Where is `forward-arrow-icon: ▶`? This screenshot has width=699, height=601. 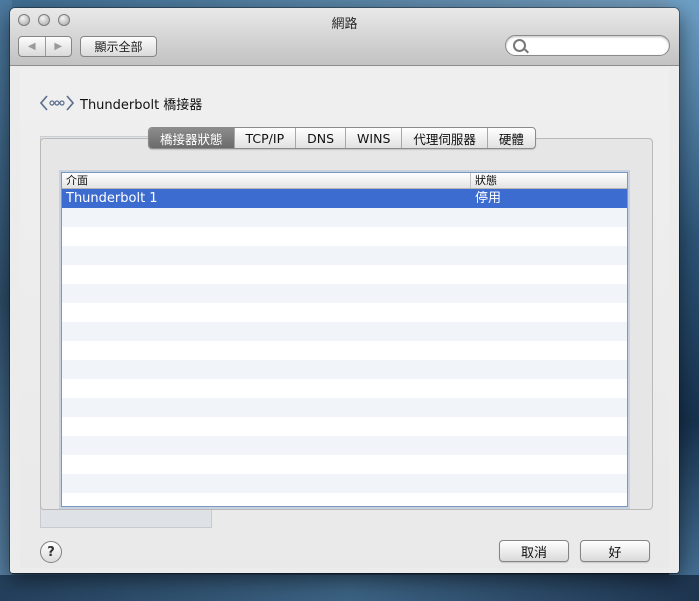
forward-arrow-icon: ▶ is located at coordinates (58, 46).